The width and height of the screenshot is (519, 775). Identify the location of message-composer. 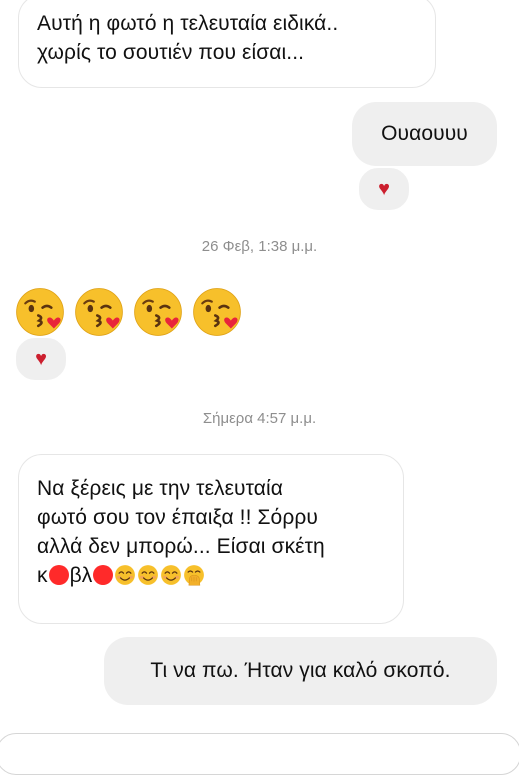
(259, 754).